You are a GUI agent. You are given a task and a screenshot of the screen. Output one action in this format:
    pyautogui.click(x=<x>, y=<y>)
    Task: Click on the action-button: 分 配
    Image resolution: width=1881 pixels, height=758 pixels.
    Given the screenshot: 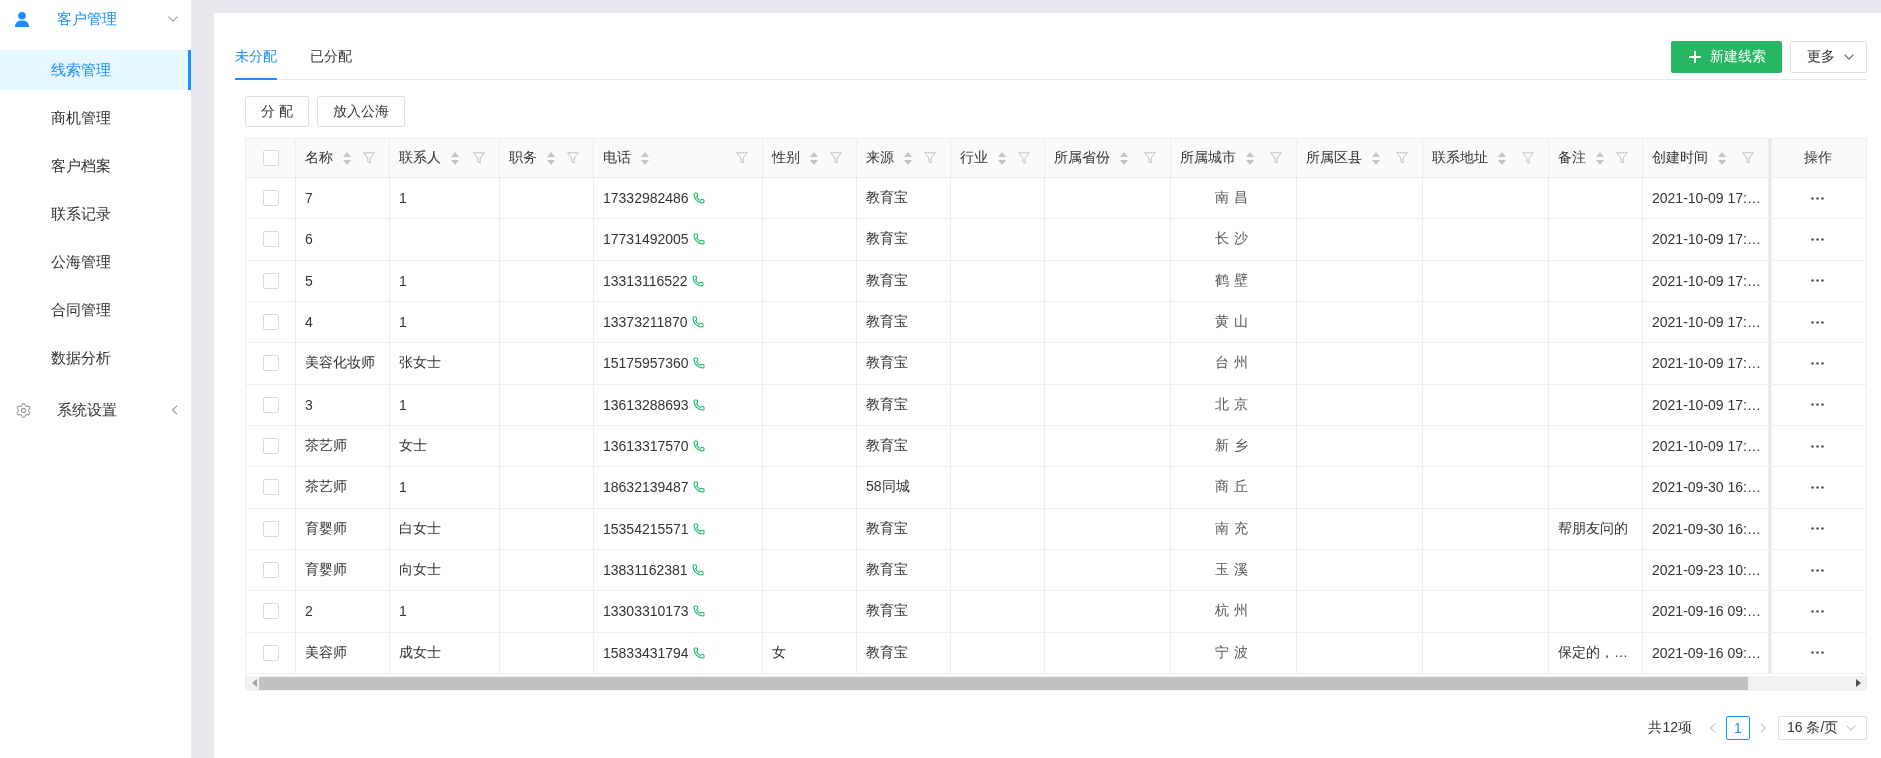 What is the action you would take?
    pyautogui.click(x=277, y=111)
    